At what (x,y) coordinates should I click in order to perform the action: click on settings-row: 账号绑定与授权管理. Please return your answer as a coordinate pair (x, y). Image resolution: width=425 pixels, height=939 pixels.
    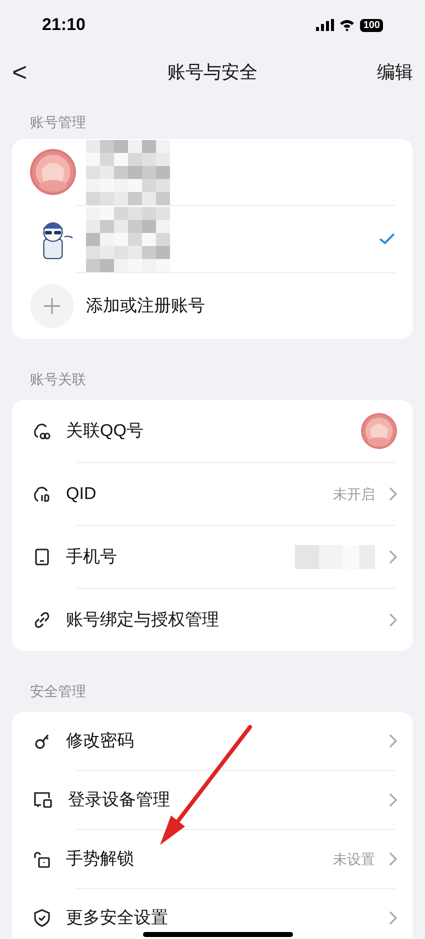
    Looking at the image, I should click on (212, 620).